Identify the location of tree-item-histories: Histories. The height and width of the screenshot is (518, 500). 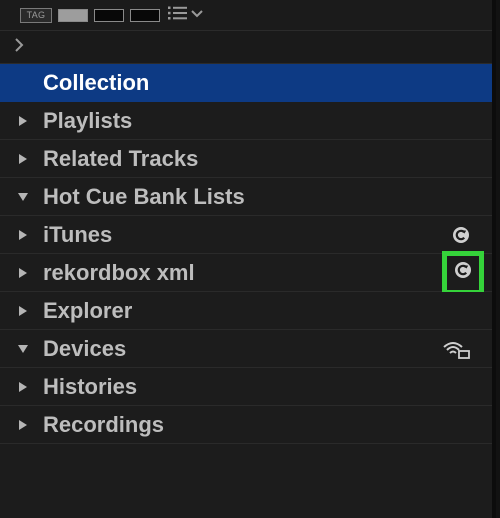
(246, 387).